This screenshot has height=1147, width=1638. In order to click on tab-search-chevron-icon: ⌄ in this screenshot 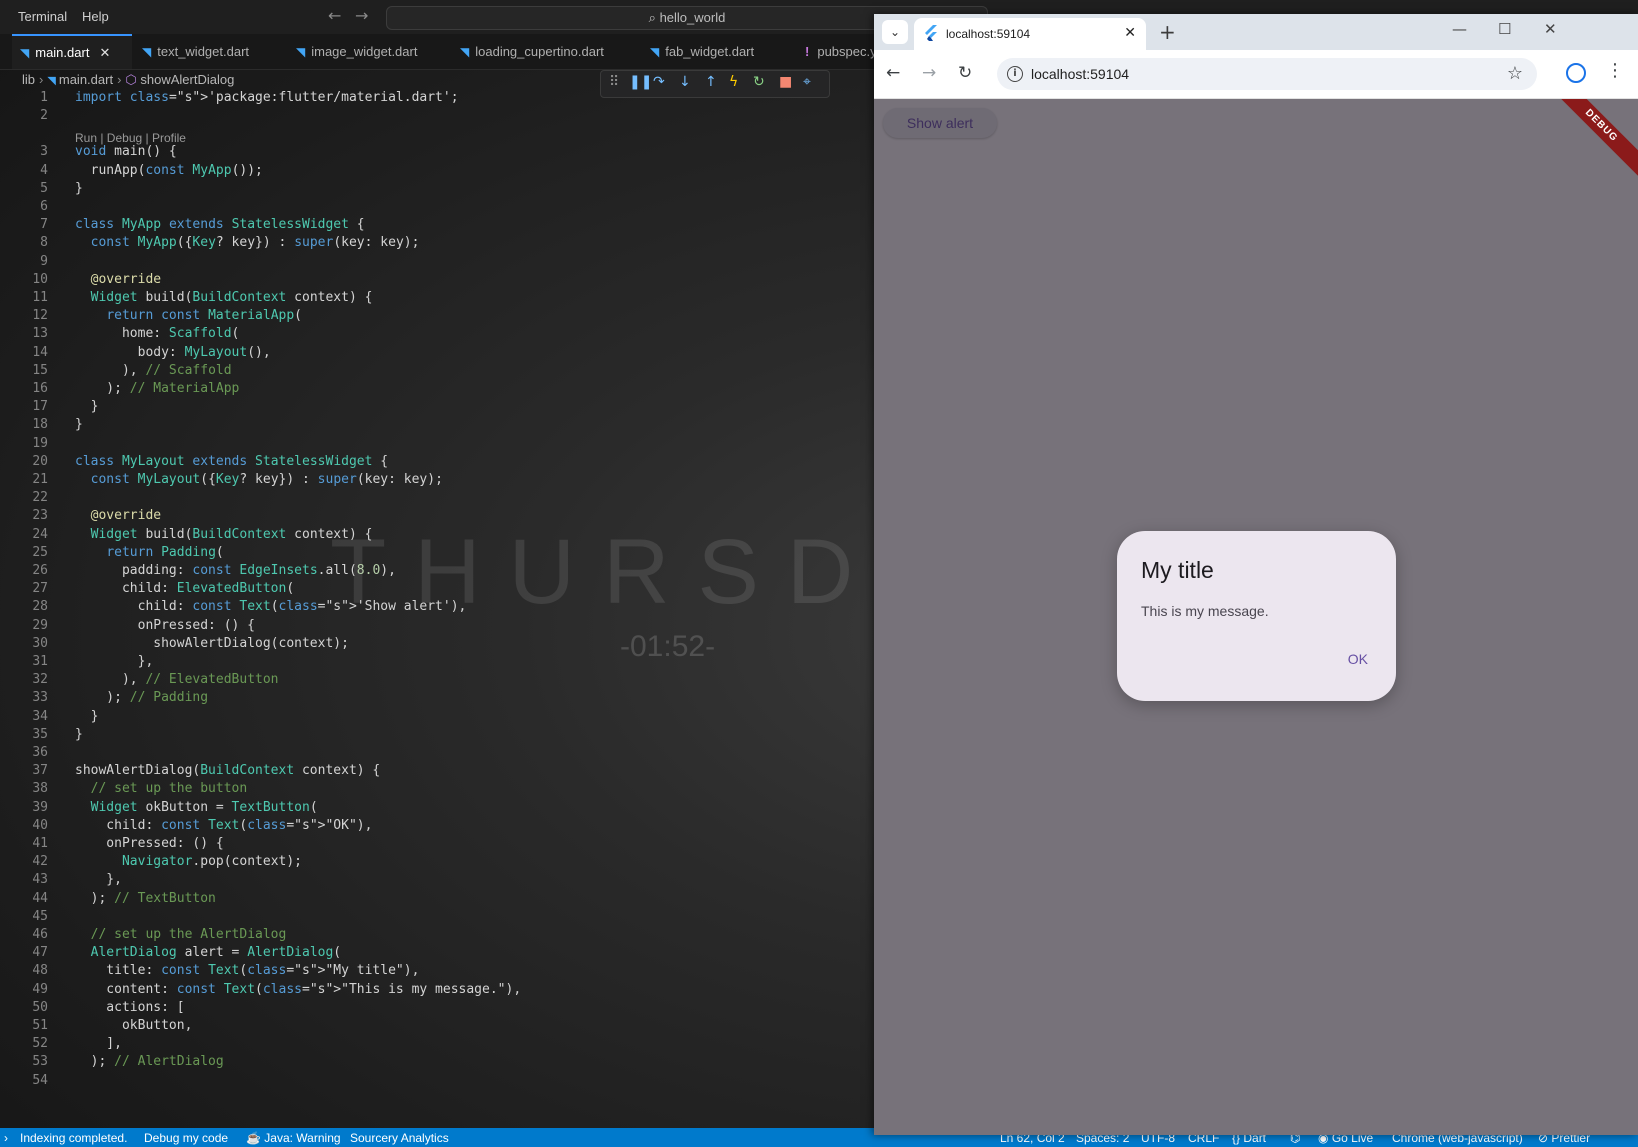, I will do `click(895, 32)`.